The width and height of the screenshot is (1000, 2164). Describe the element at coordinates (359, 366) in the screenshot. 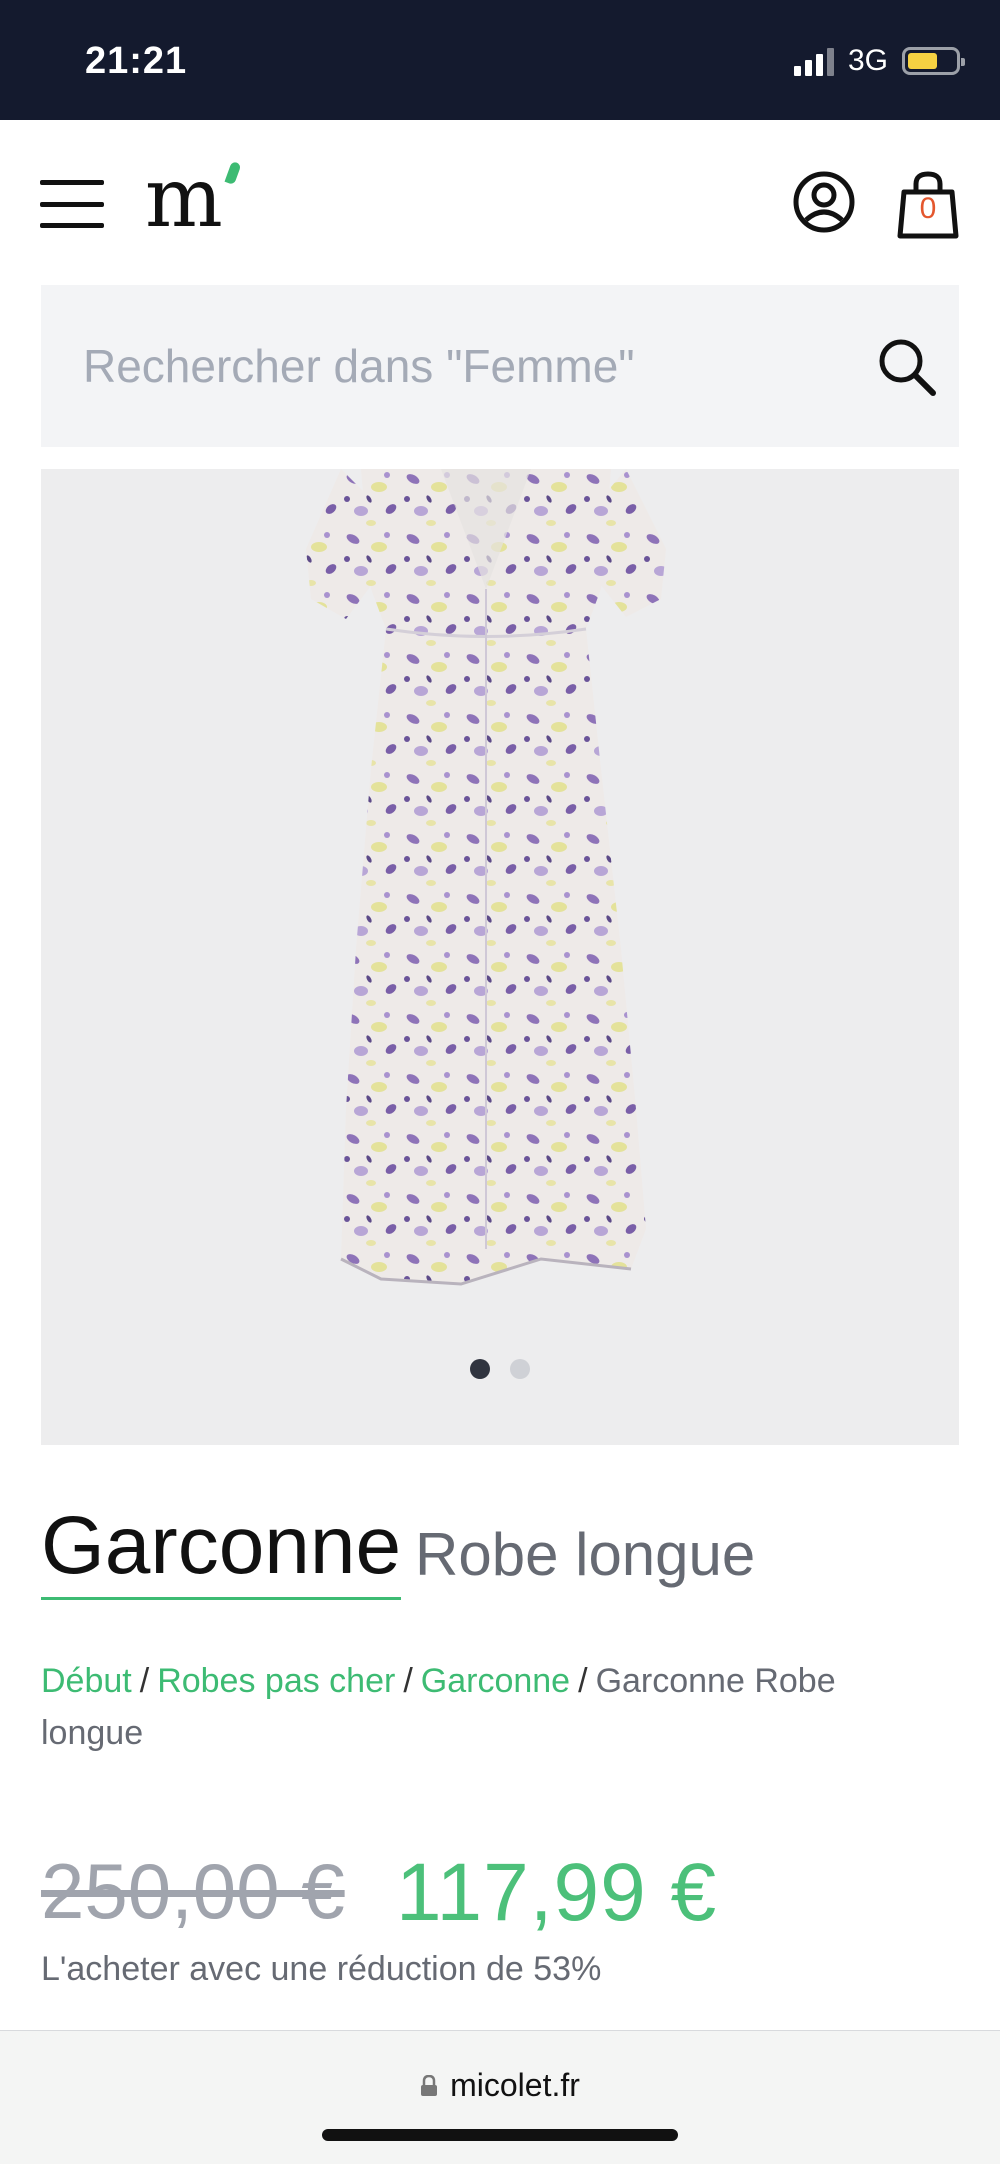

I see `search-placeholder: Rechercher dans "Femme"` at that location.